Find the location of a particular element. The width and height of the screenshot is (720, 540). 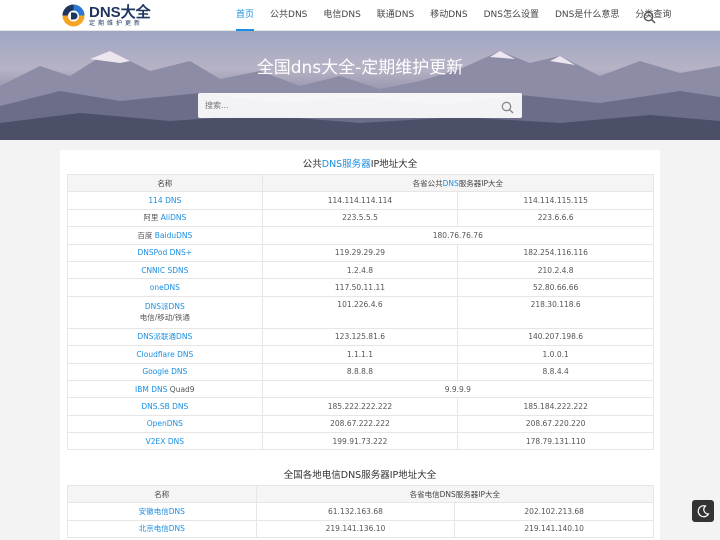

primary-ip-cell: 1.1.1.1 is located at coordinates (360, 354).